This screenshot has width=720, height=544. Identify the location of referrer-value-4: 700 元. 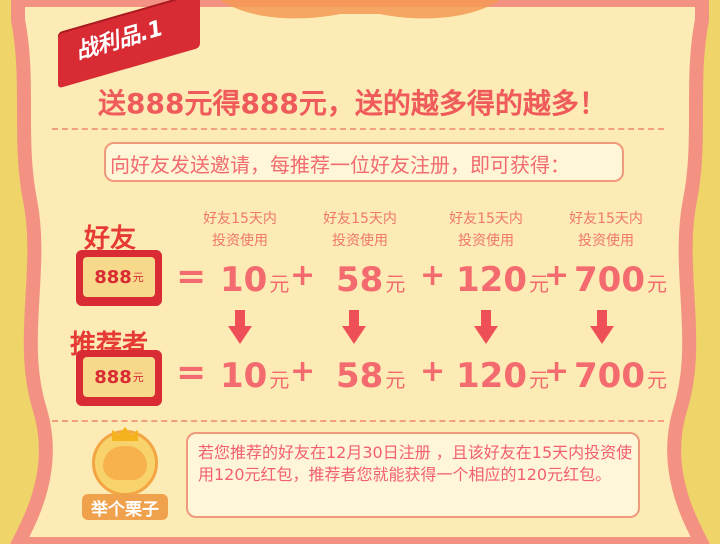
(620, 376).